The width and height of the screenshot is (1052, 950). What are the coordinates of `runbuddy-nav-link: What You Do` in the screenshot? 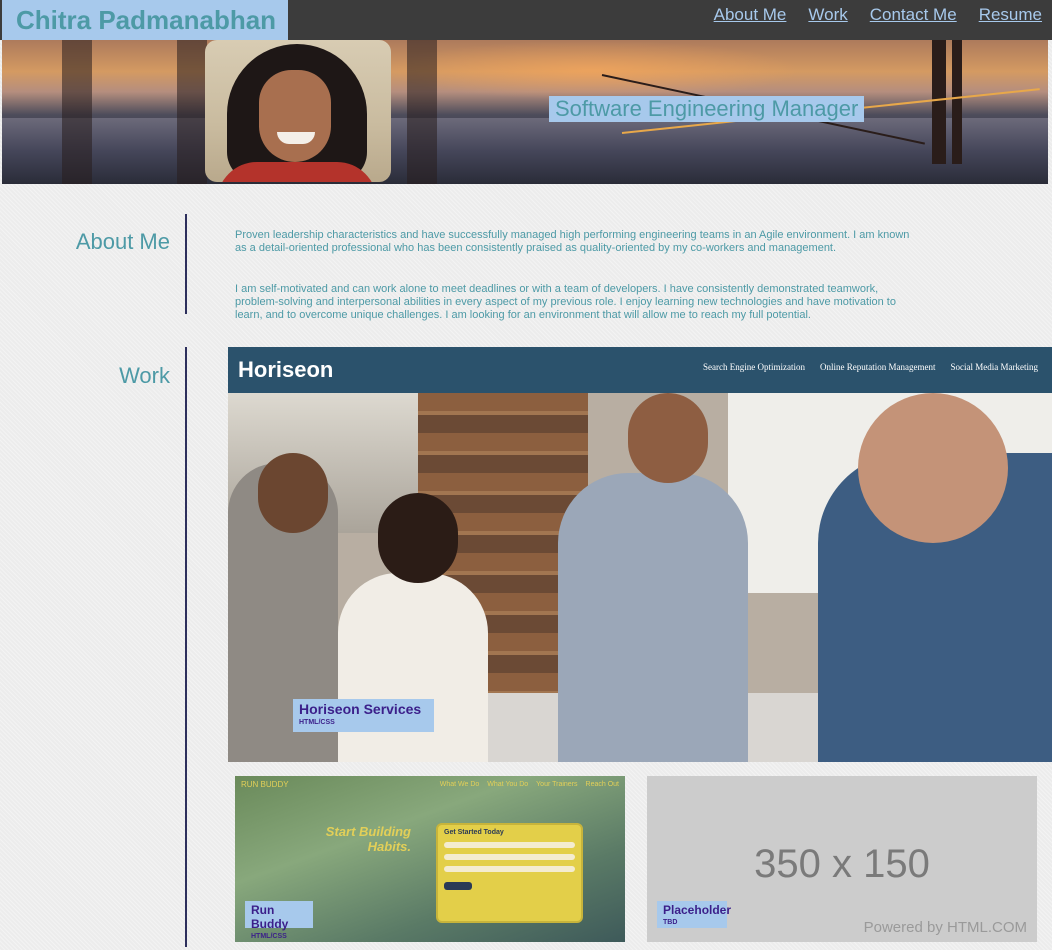 It's located at (508, 784).